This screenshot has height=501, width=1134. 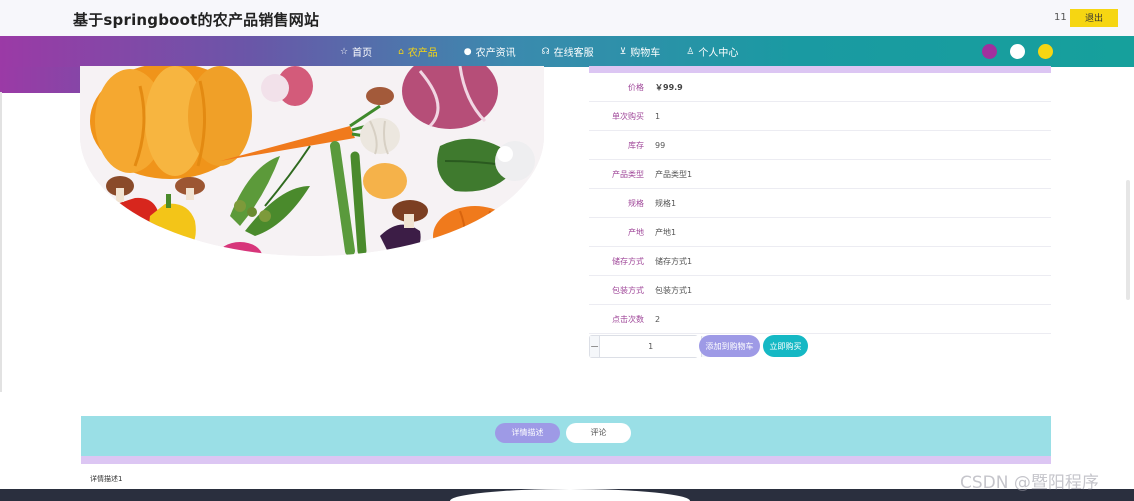 I want to click on nav-item-label: 在线客服, so click(x=573, y=53).